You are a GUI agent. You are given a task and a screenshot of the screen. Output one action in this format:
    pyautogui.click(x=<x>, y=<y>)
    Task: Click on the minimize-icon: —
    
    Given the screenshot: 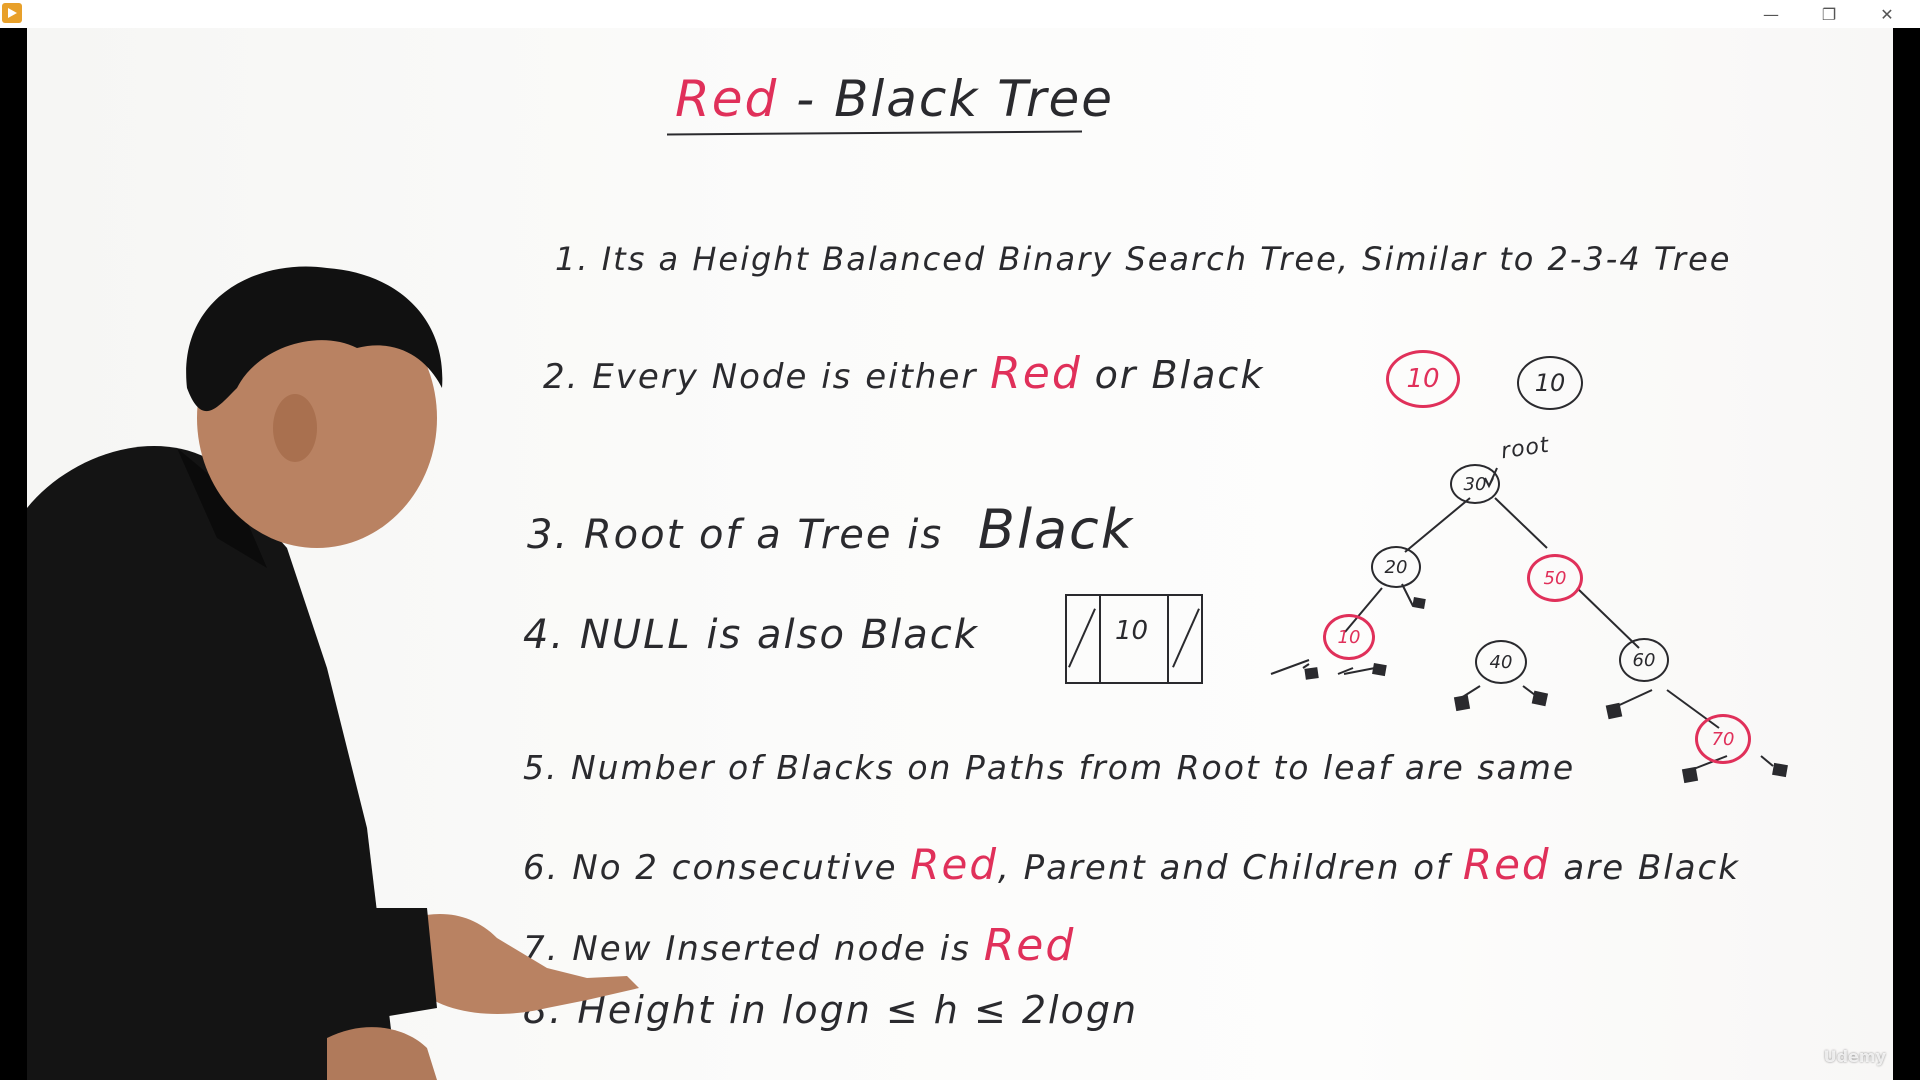 What is the action you would take?
    pyautogui.click(x=1771, y=14)
    